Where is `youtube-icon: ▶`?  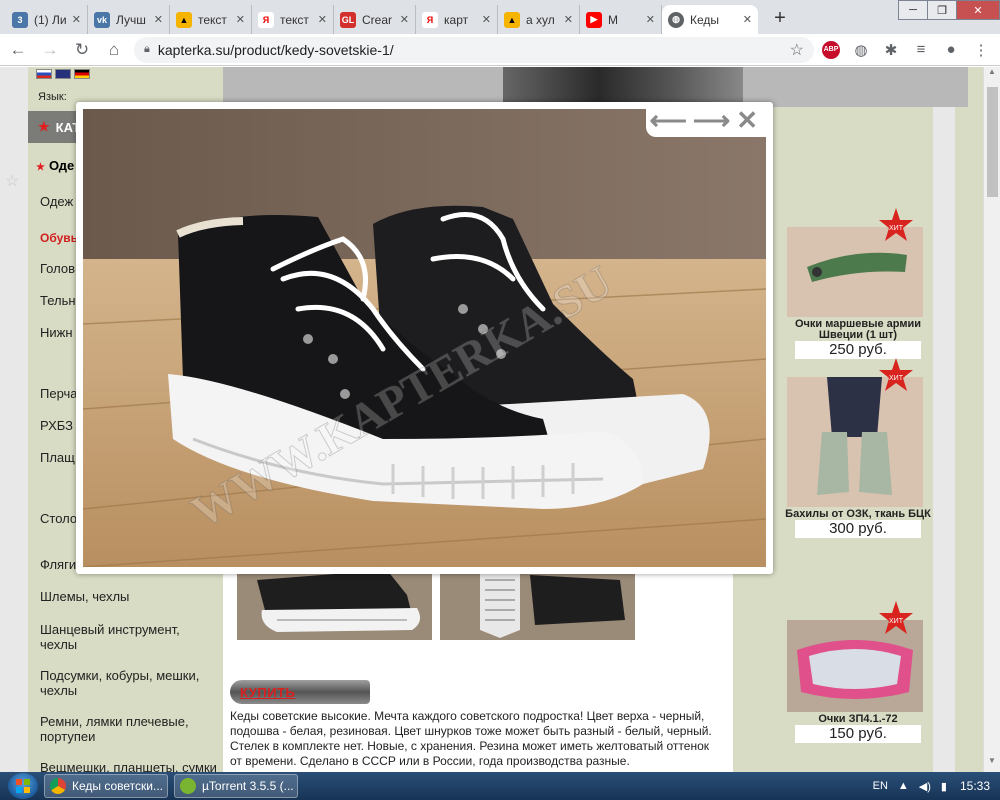 youtube-icon: ▶ is located at coordinates (594, 19).